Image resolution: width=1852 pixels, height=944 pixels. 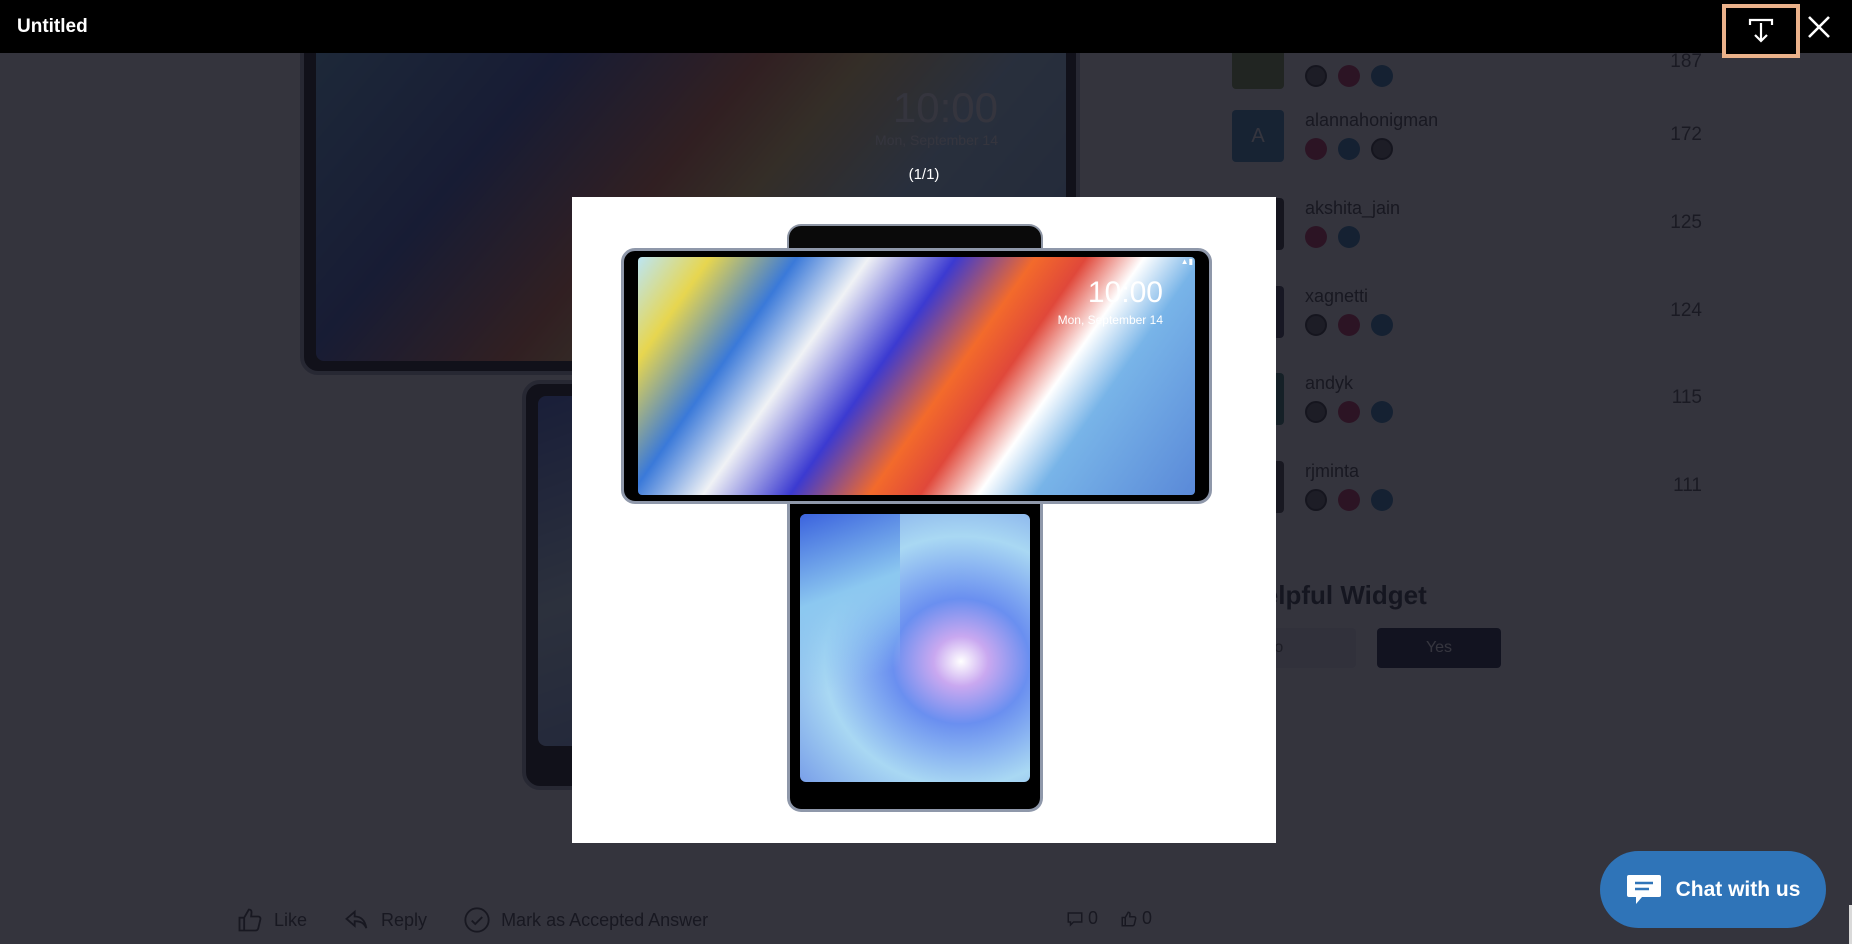 I want to click on image-counter: (1/1), so click(x=924, y=174).